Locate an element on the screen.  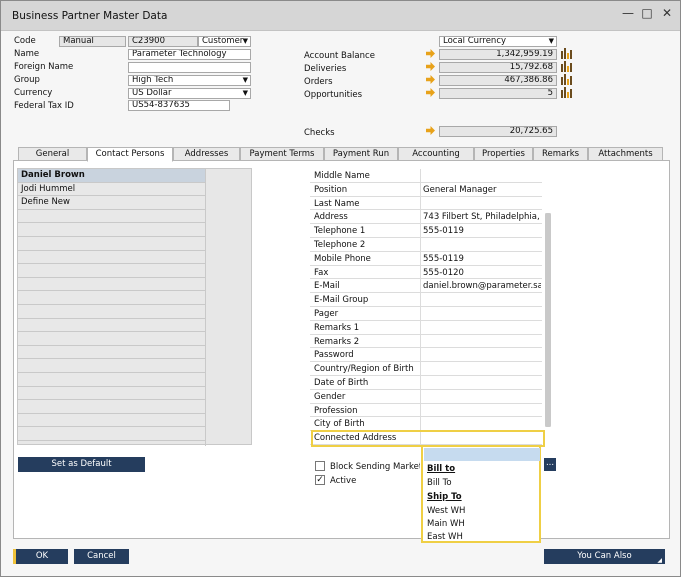
orders-label: Orders is located at coordinates (318, 82).